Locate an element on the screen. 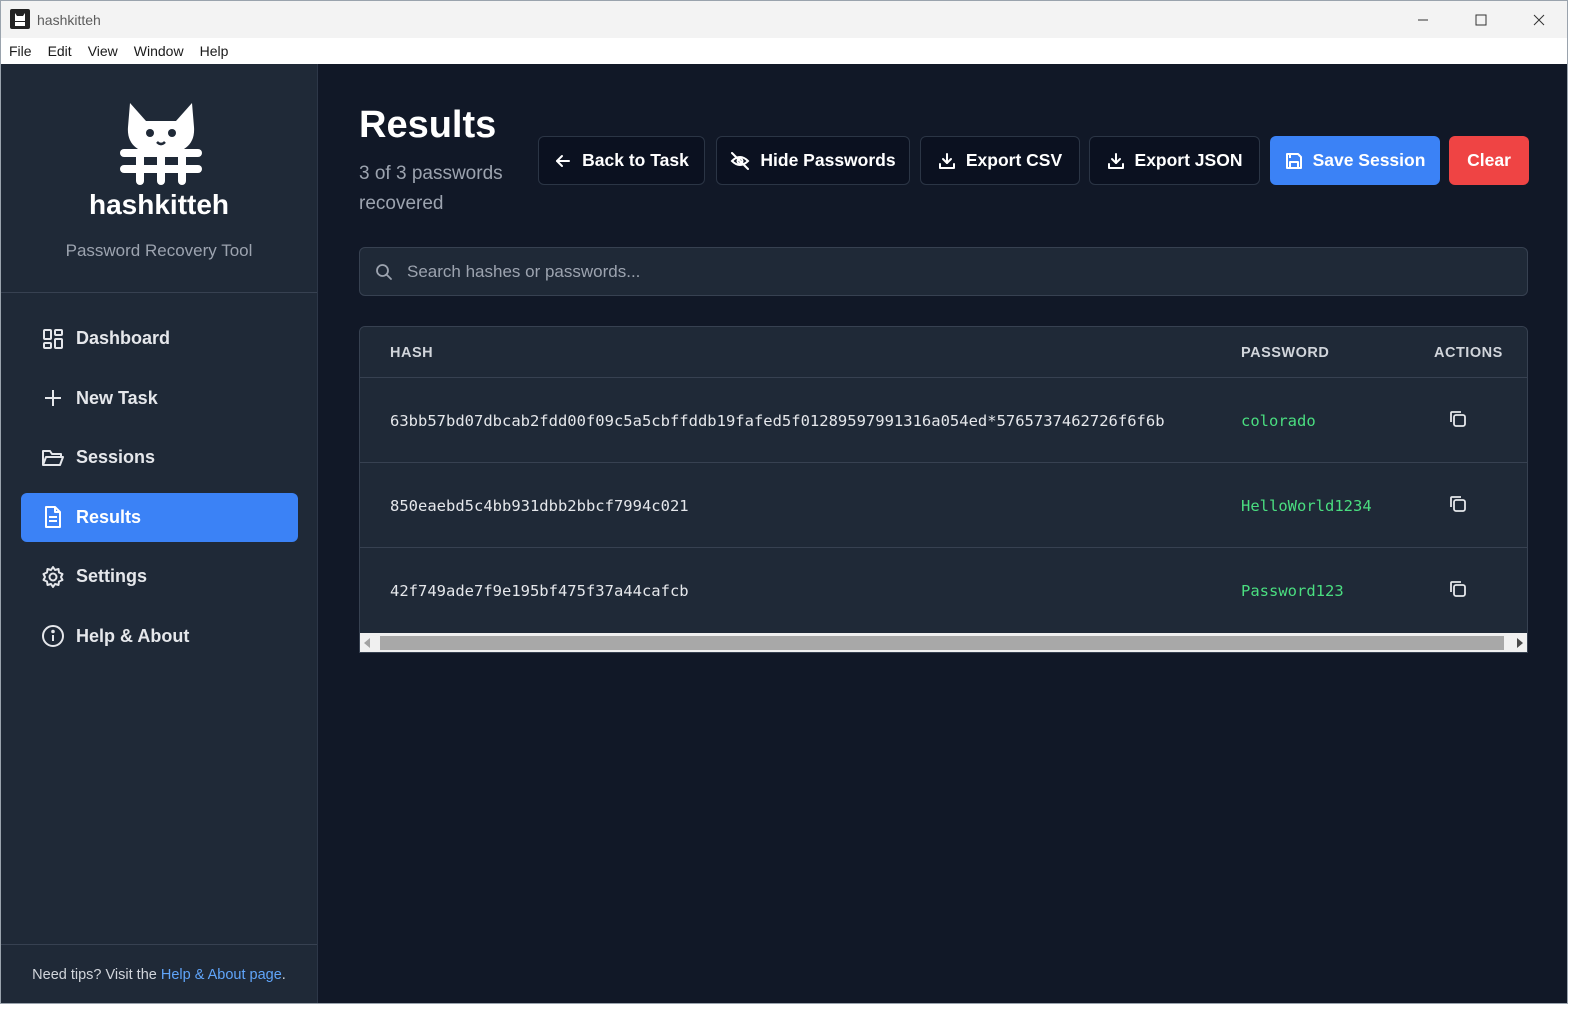 The image size is (1582, 1012). password-cell: HelloWorld1234 is located at coordinates (1306, 506).